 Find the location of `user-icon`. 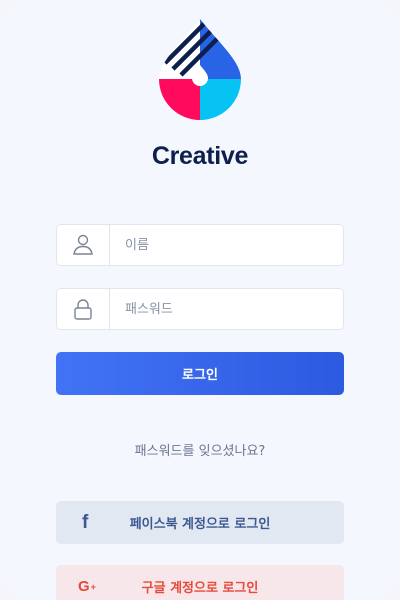

user-icon is located at coordinates (83, 245).